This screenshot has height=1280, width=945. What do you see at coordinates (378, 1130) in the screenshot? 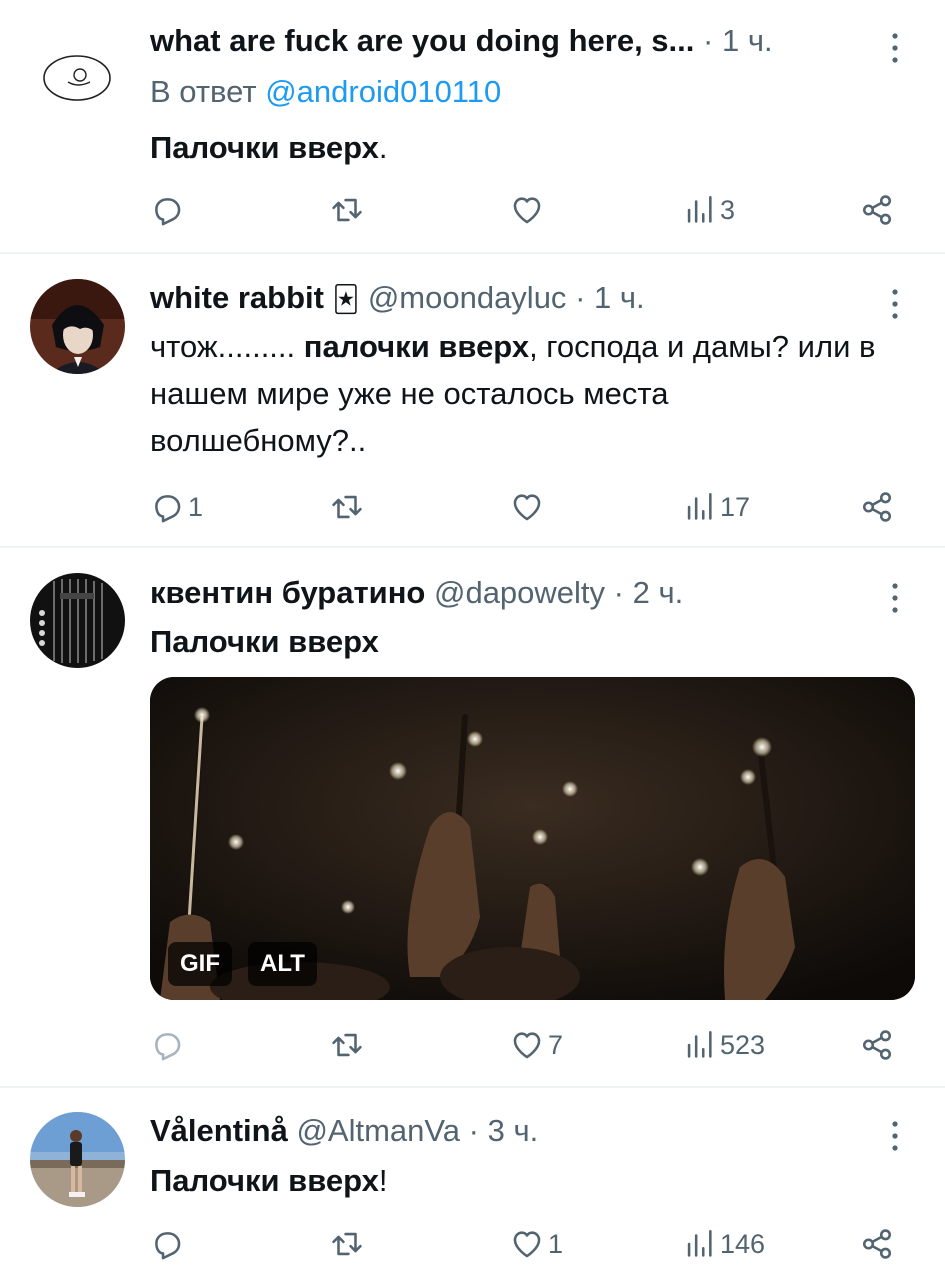
I see `user-handle: @AltmanVa` at bounding box center [378, 1130].